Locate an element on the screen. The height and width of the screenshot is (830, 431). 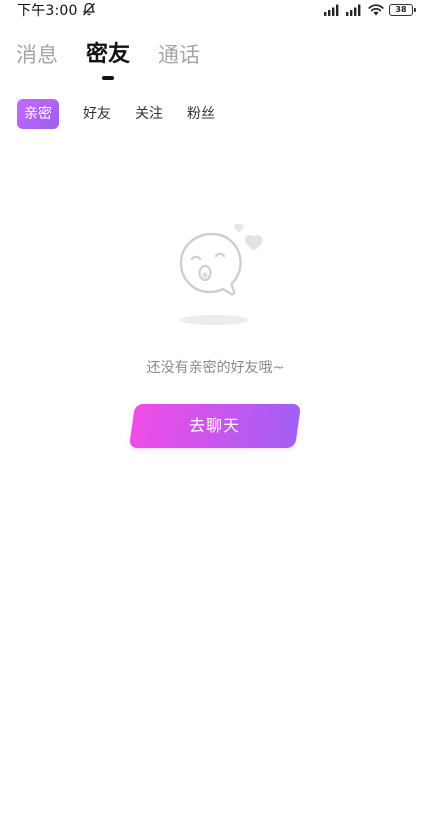
subtab-intimate: 亲密 is located at coordinates (38, 114).